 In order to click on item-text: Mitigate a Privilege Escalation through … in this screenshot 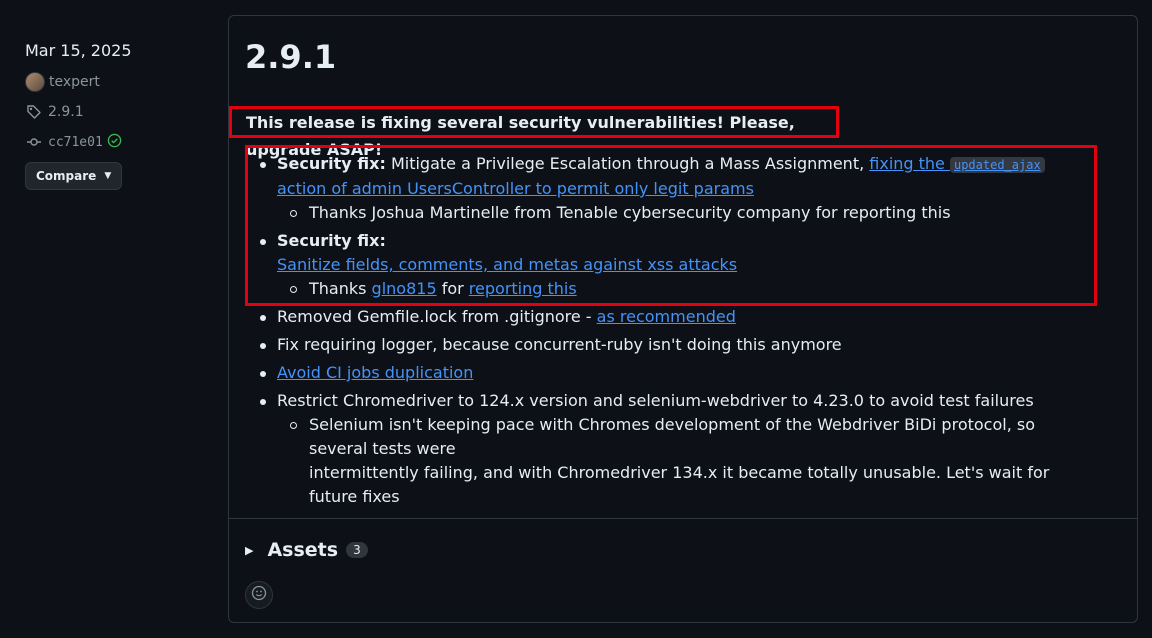, I will do `click(627, 163)`.